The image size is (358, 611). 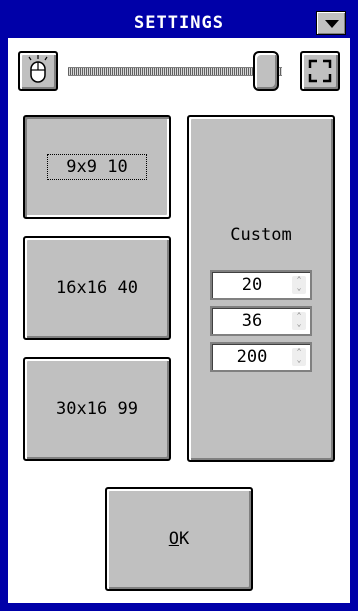 I want to click on custom-mines-spinner: 200 ⌃ ⌄, so click(x=261, y=357).